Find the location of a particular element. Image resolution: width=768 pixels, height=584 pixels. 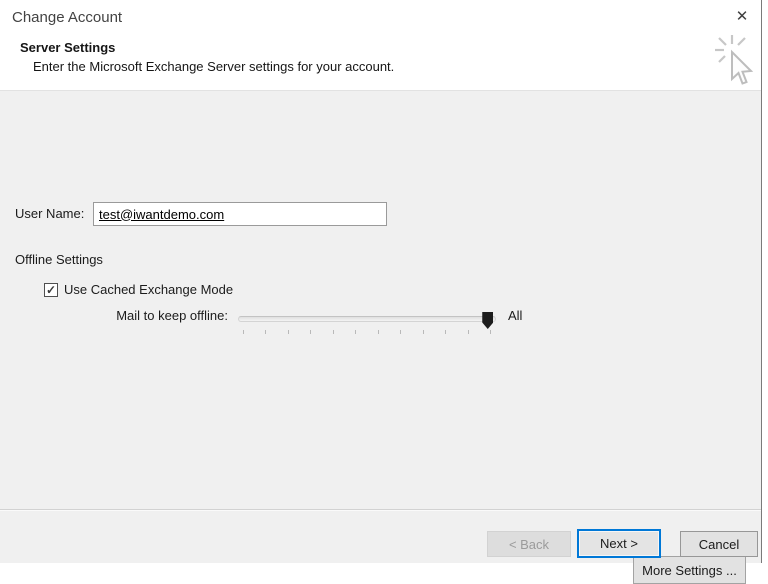

window-title: Change Account is located at coordinates (67, 17).